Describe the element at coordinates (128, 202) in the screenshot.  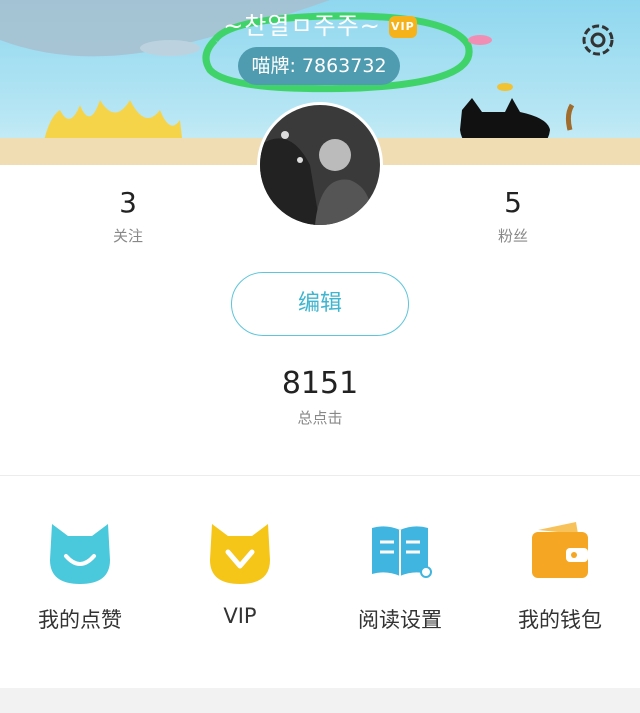
I see `following-count: 3` at that location.